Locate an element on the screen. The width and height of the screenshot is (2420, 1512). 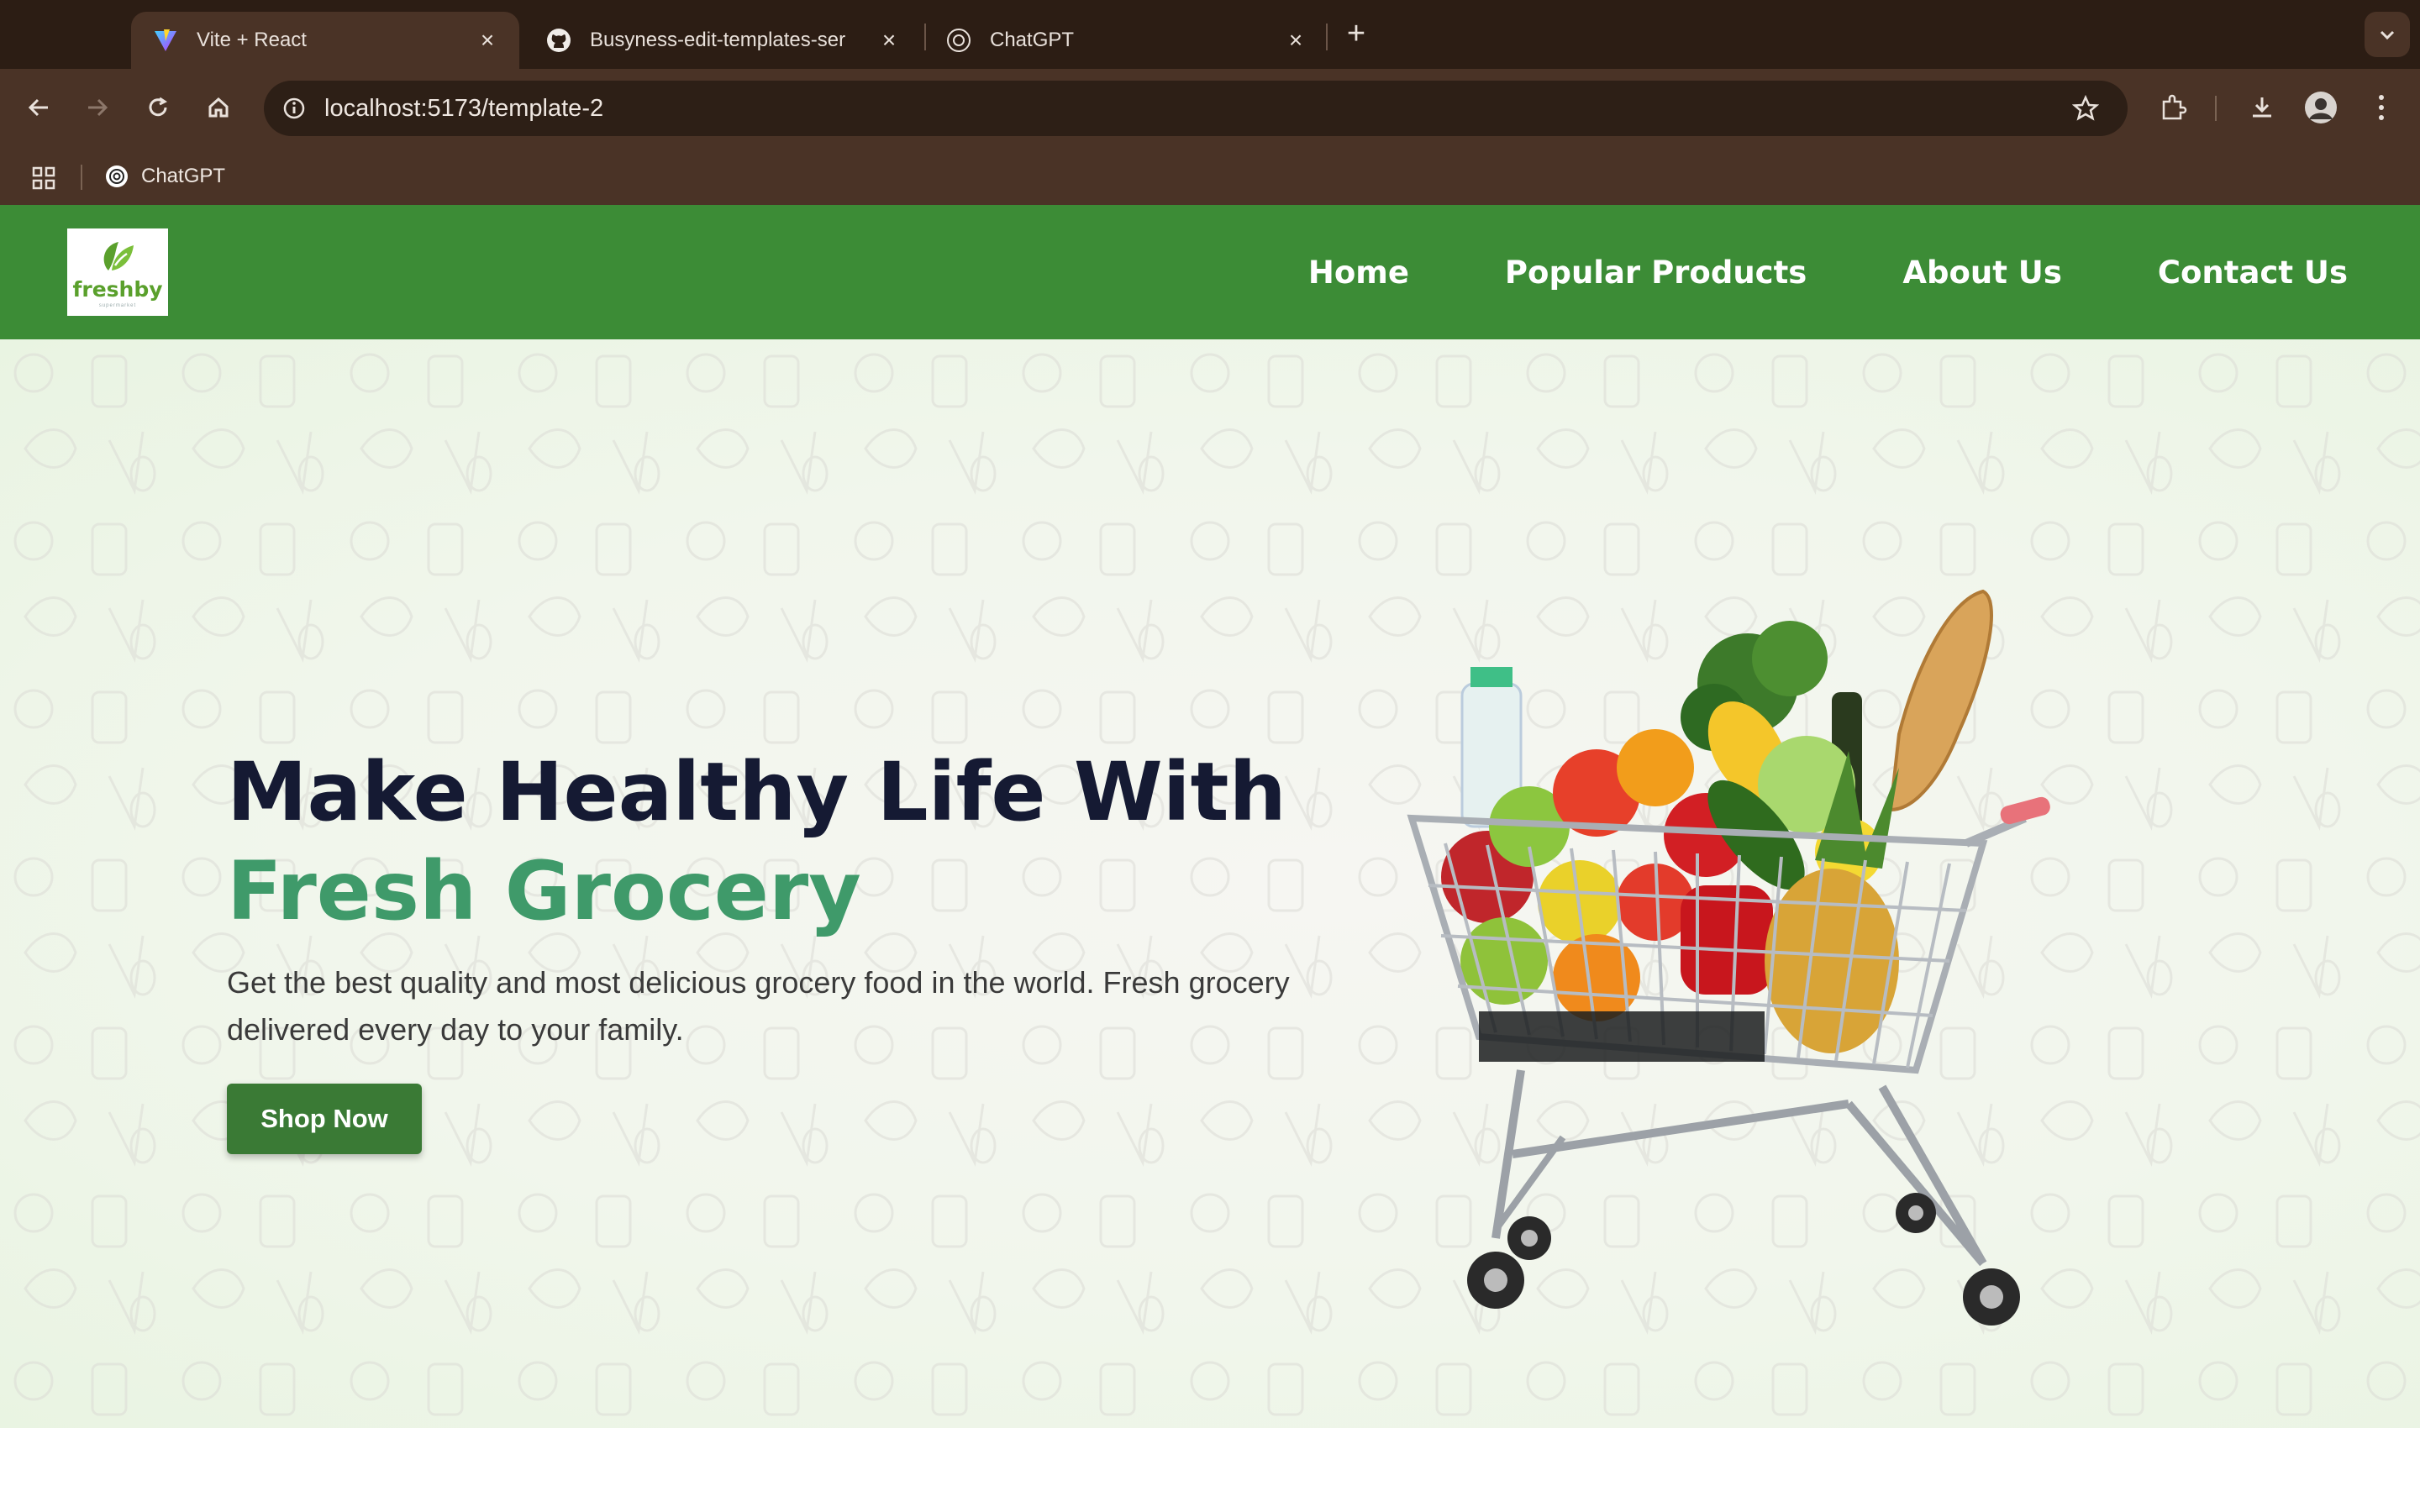
toolbar-divider is located at coordinates (2216, 108).